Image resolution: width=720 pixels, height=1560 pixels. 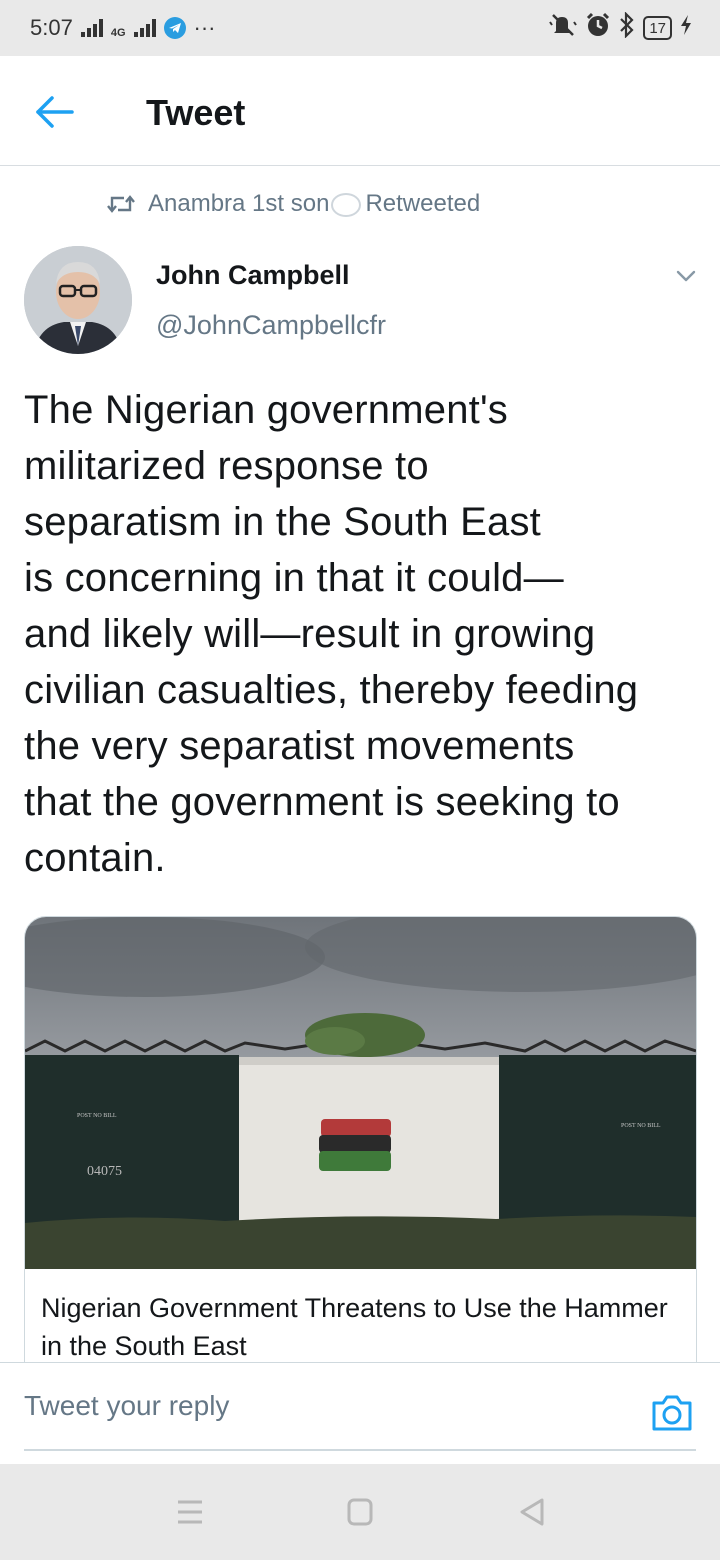 I want to click on home-button, so click(x=360, y=1512).